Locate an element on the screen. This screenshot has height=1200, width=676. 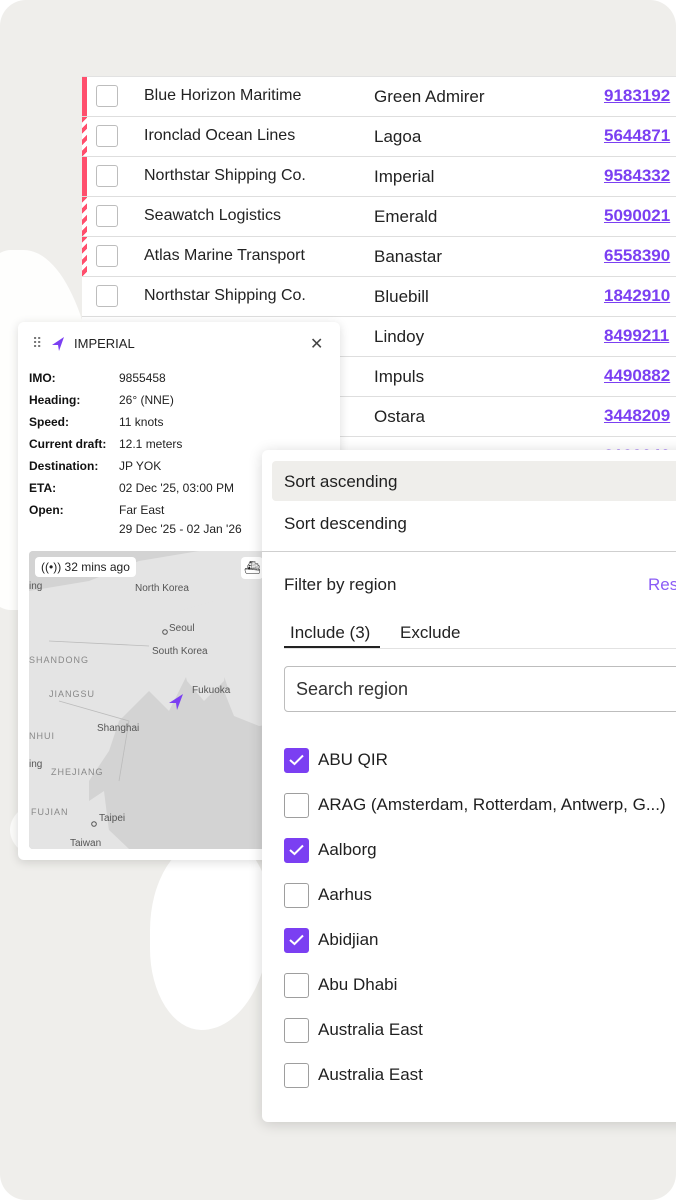
region-option: ABU QIR is located at coordinates (480, 763).